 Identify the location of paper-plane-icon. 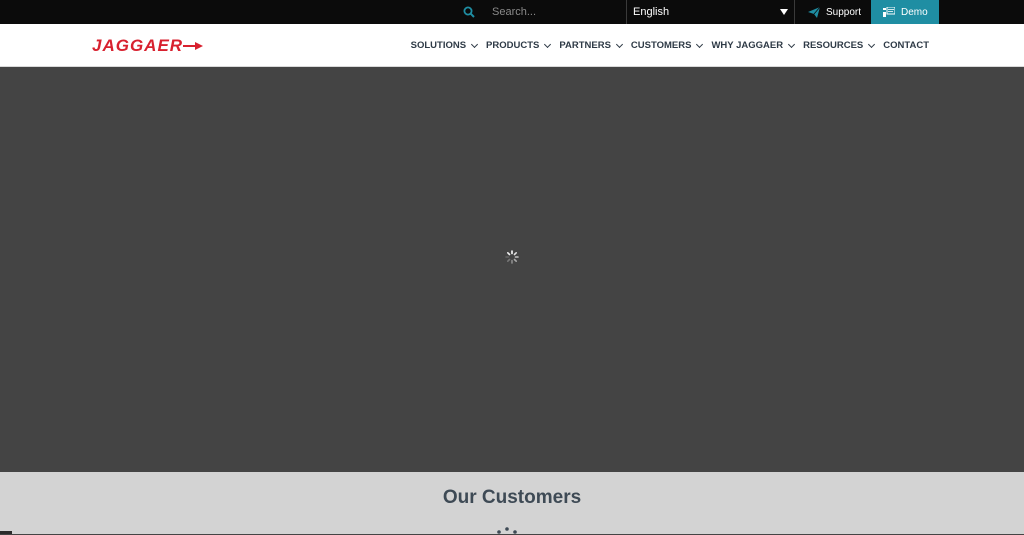
(814, 12).